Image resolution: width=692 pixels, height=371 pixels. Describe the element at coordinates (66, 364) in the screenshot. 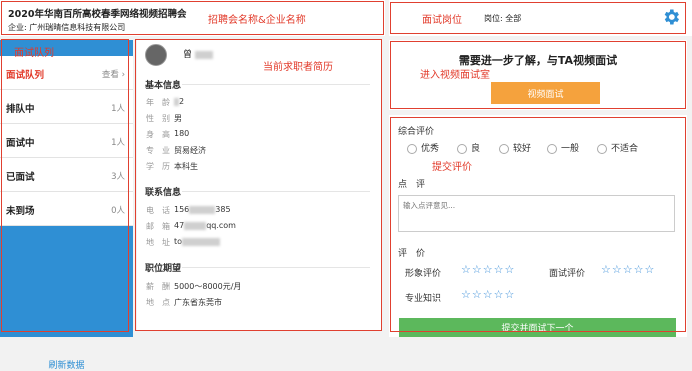

I see `refresh-button: 刷新数据` at that location.